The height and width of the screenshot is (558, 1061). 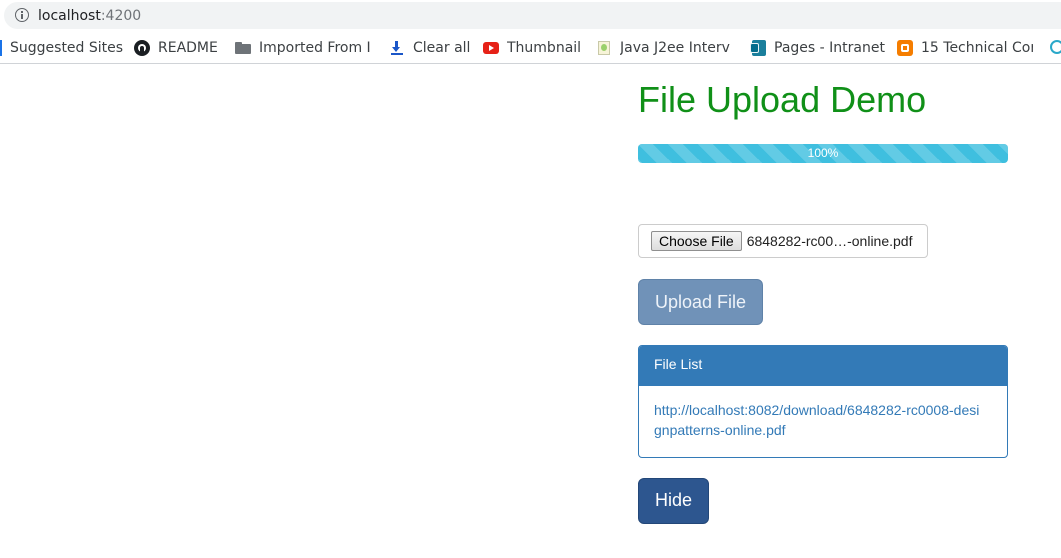 I want to click on upload-file-button: Upload File, so click(x=700, y=302).